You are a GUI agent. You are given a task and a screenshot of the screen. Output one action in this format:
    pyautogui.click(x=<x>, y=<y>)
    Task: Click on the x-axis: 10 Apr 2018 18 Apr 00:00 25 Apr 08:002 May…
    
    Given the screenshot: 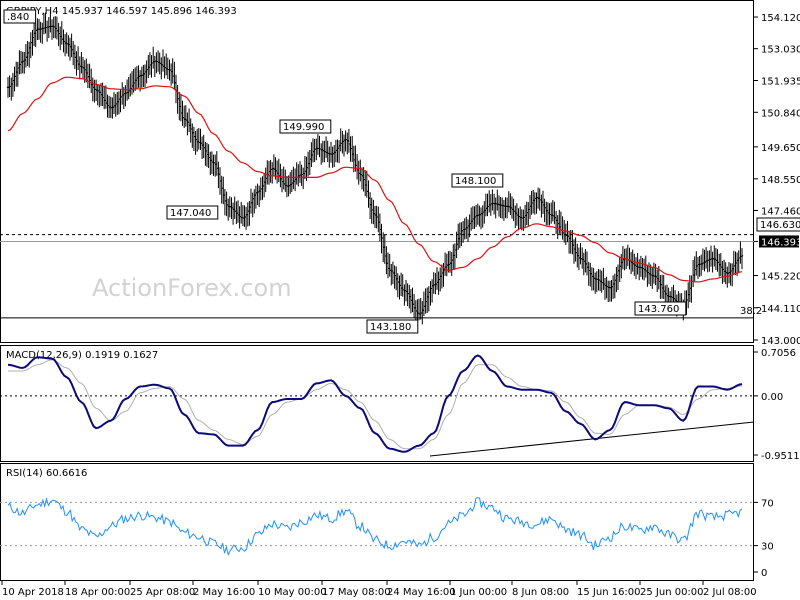 What is the action you would take?
    pyautogui.click(x=379, y=589)
    